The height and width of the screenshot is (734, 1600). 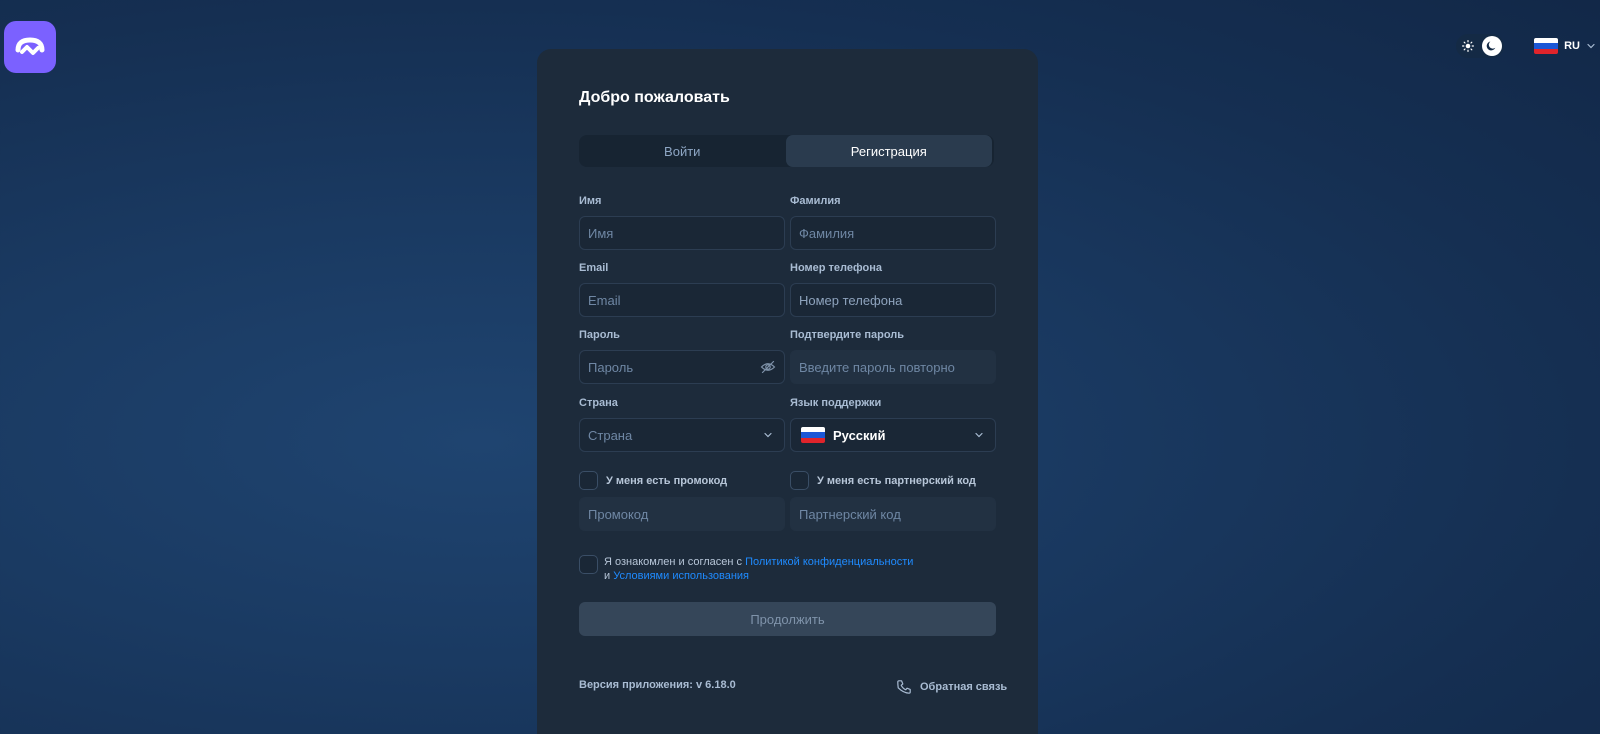 I want to click on support-language-value: Русский, so click(x=859, y=435).